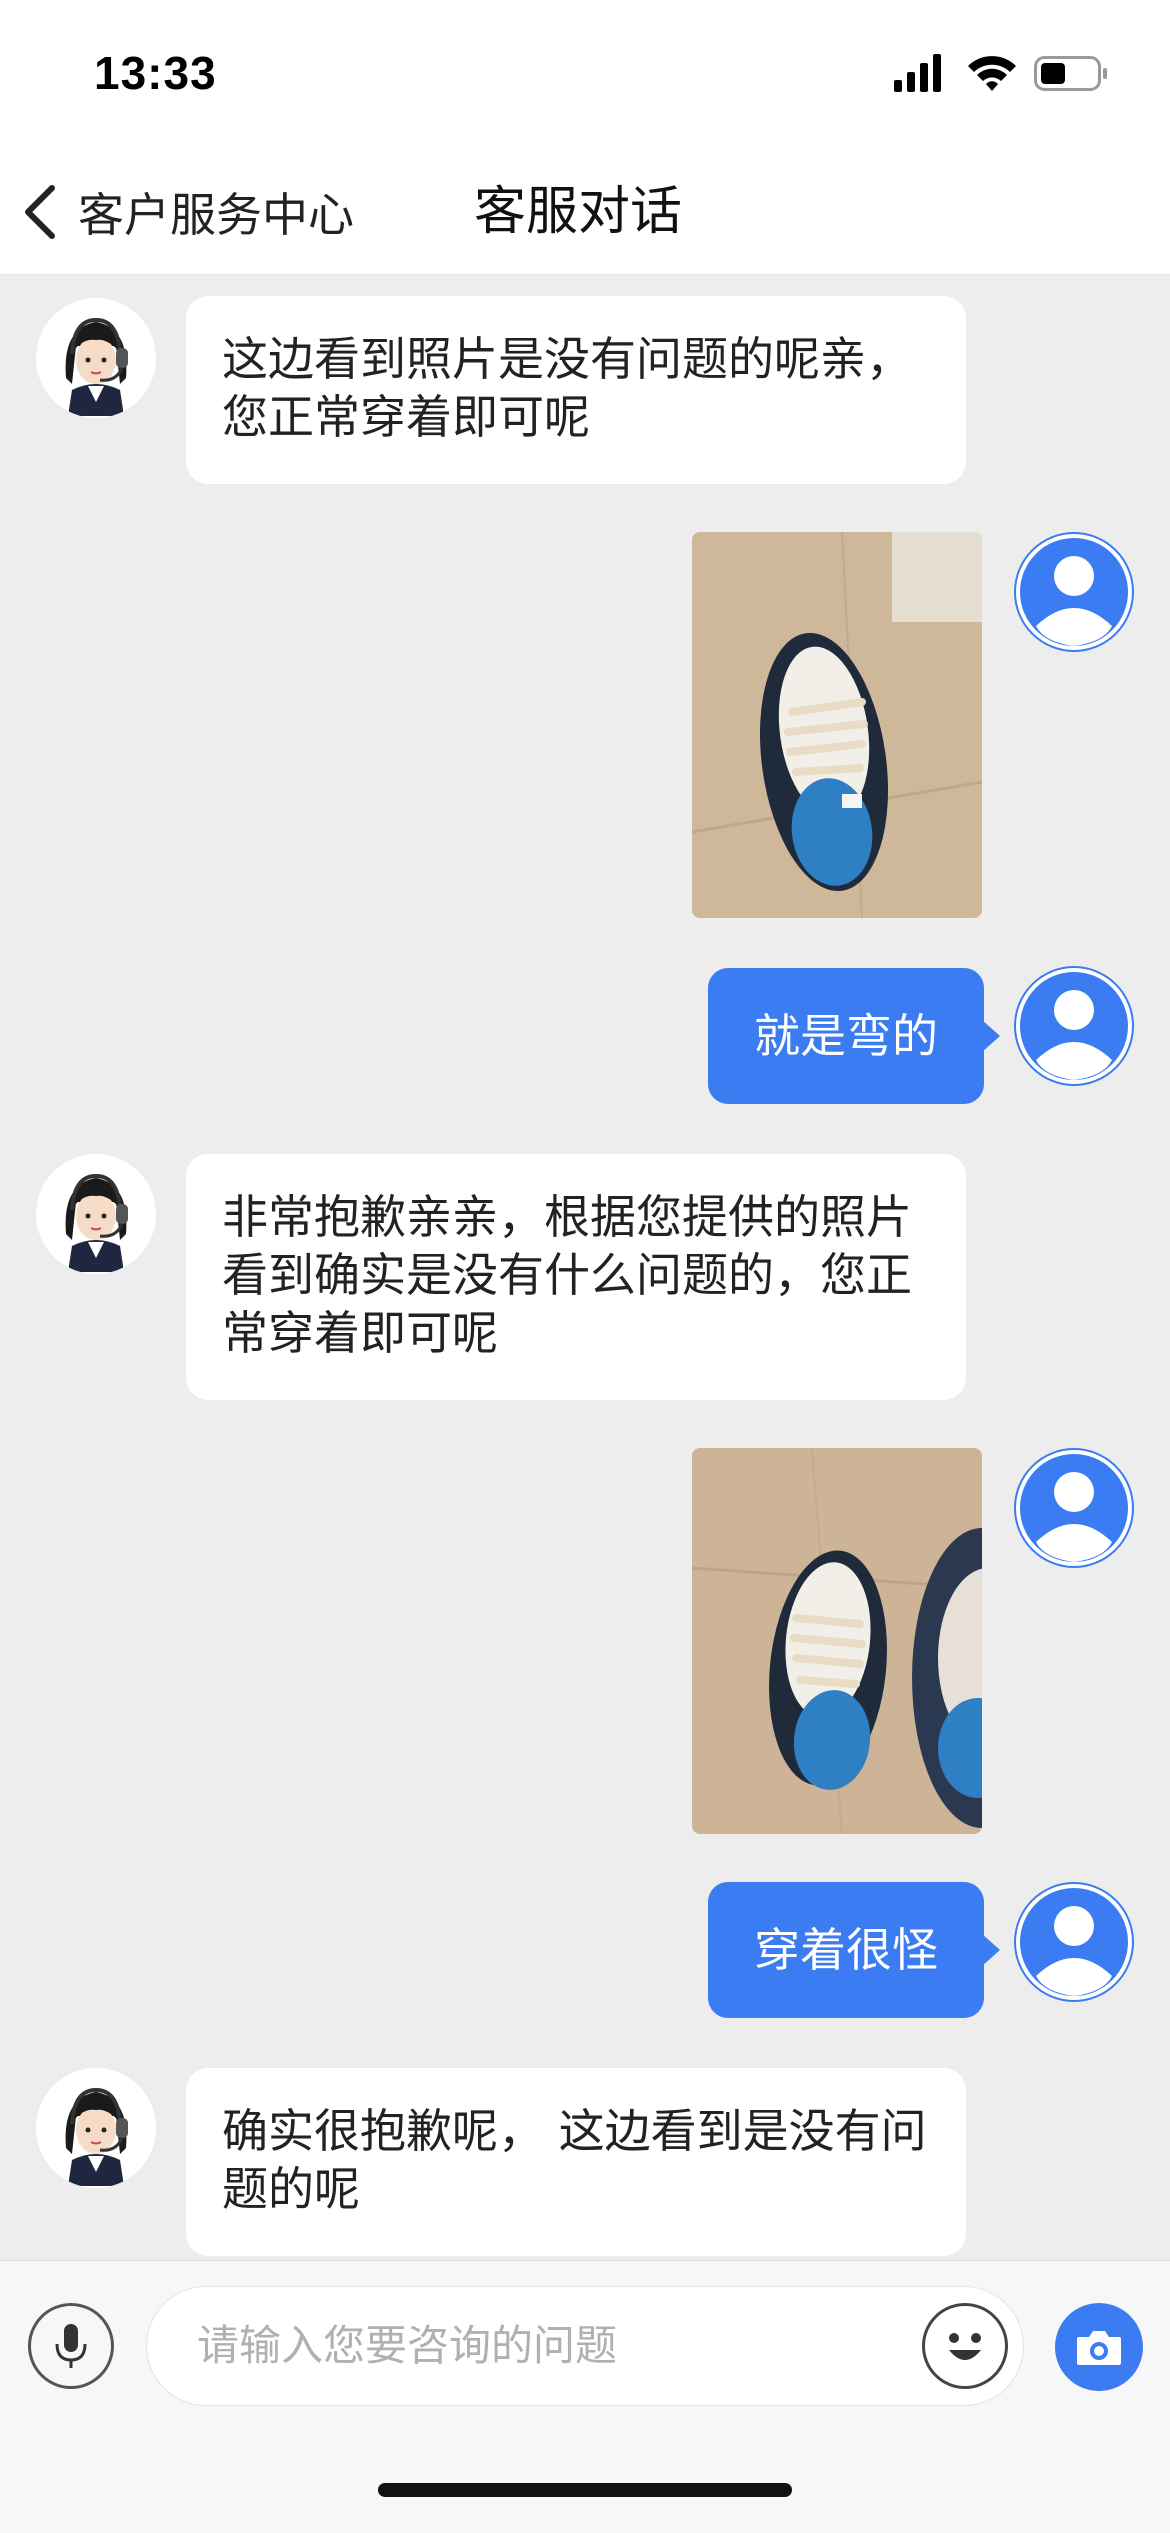 Image resolution: width=1170 pixels, height=2533 pixels. What do you see at coordinates (578, 212) in the screenshot?
I see `page-title: 客服对话` at bounding box center [578, 212].